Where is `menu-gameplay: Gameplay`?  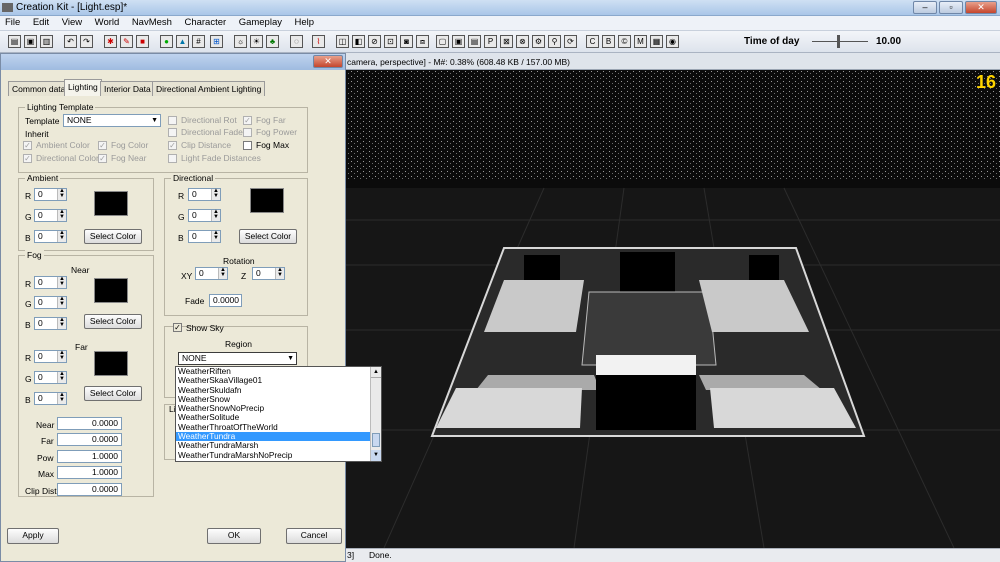
menu-gameplay: Gameplay is located at coordinates (260, 22).